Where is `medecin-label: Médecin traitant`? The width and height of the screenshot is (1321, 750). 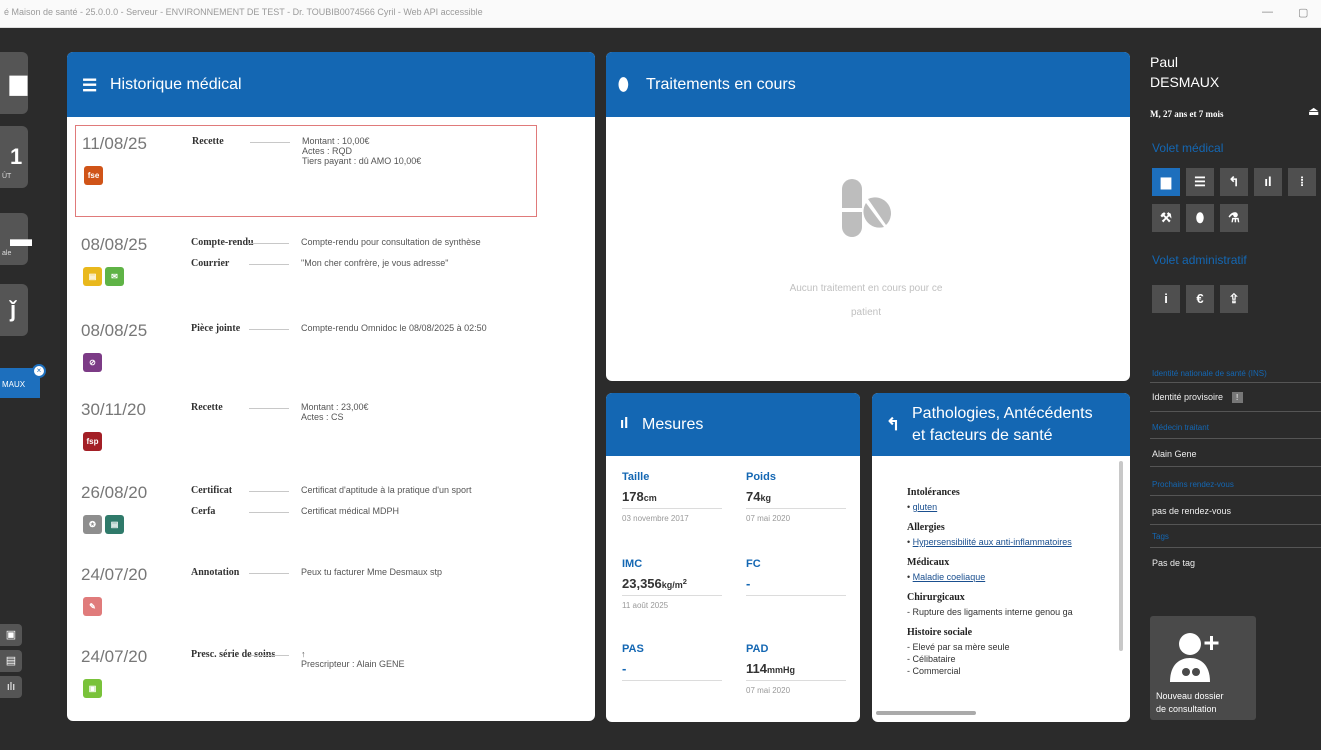 medecin-label: Médecin traitant is located at coordinates (1180, 427).